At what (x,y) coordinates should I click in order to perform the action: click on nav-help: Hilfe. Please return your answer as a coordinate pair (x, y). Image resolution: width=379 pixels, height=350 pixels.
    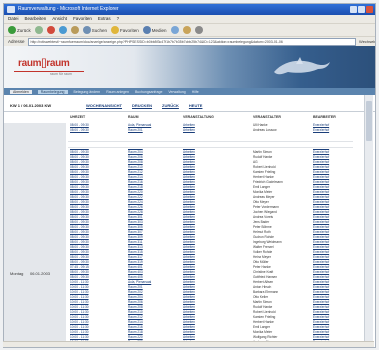
    Looking at the image, I should click on (195, 92).